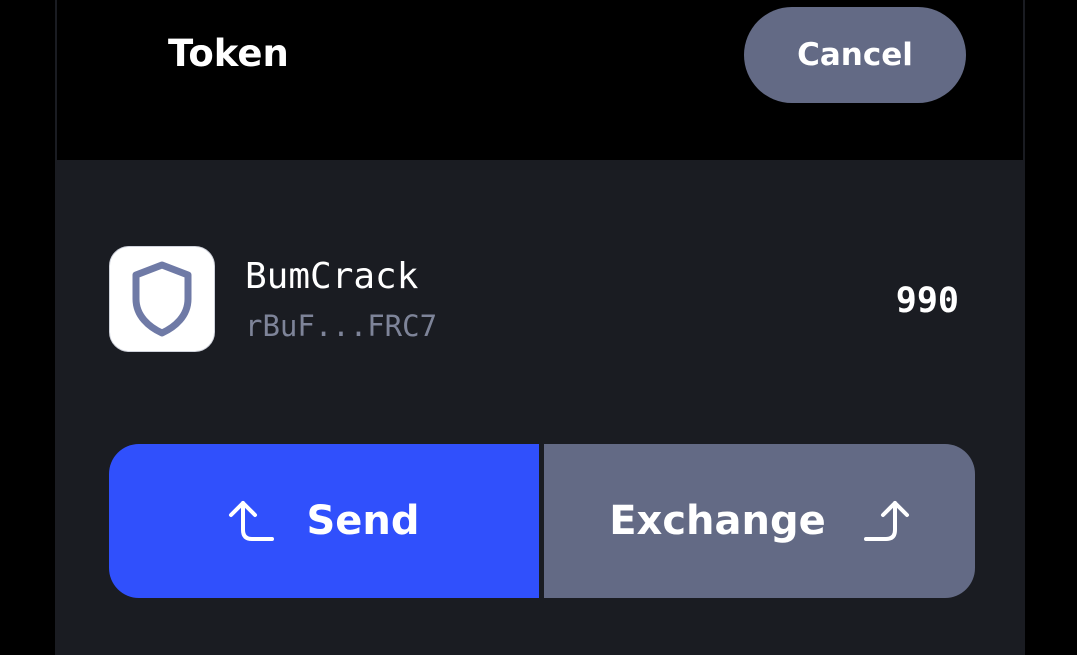  Describe the element at coordinates (717, 521) in the screenshot. I see `exchange-label: Exchange` at that location.